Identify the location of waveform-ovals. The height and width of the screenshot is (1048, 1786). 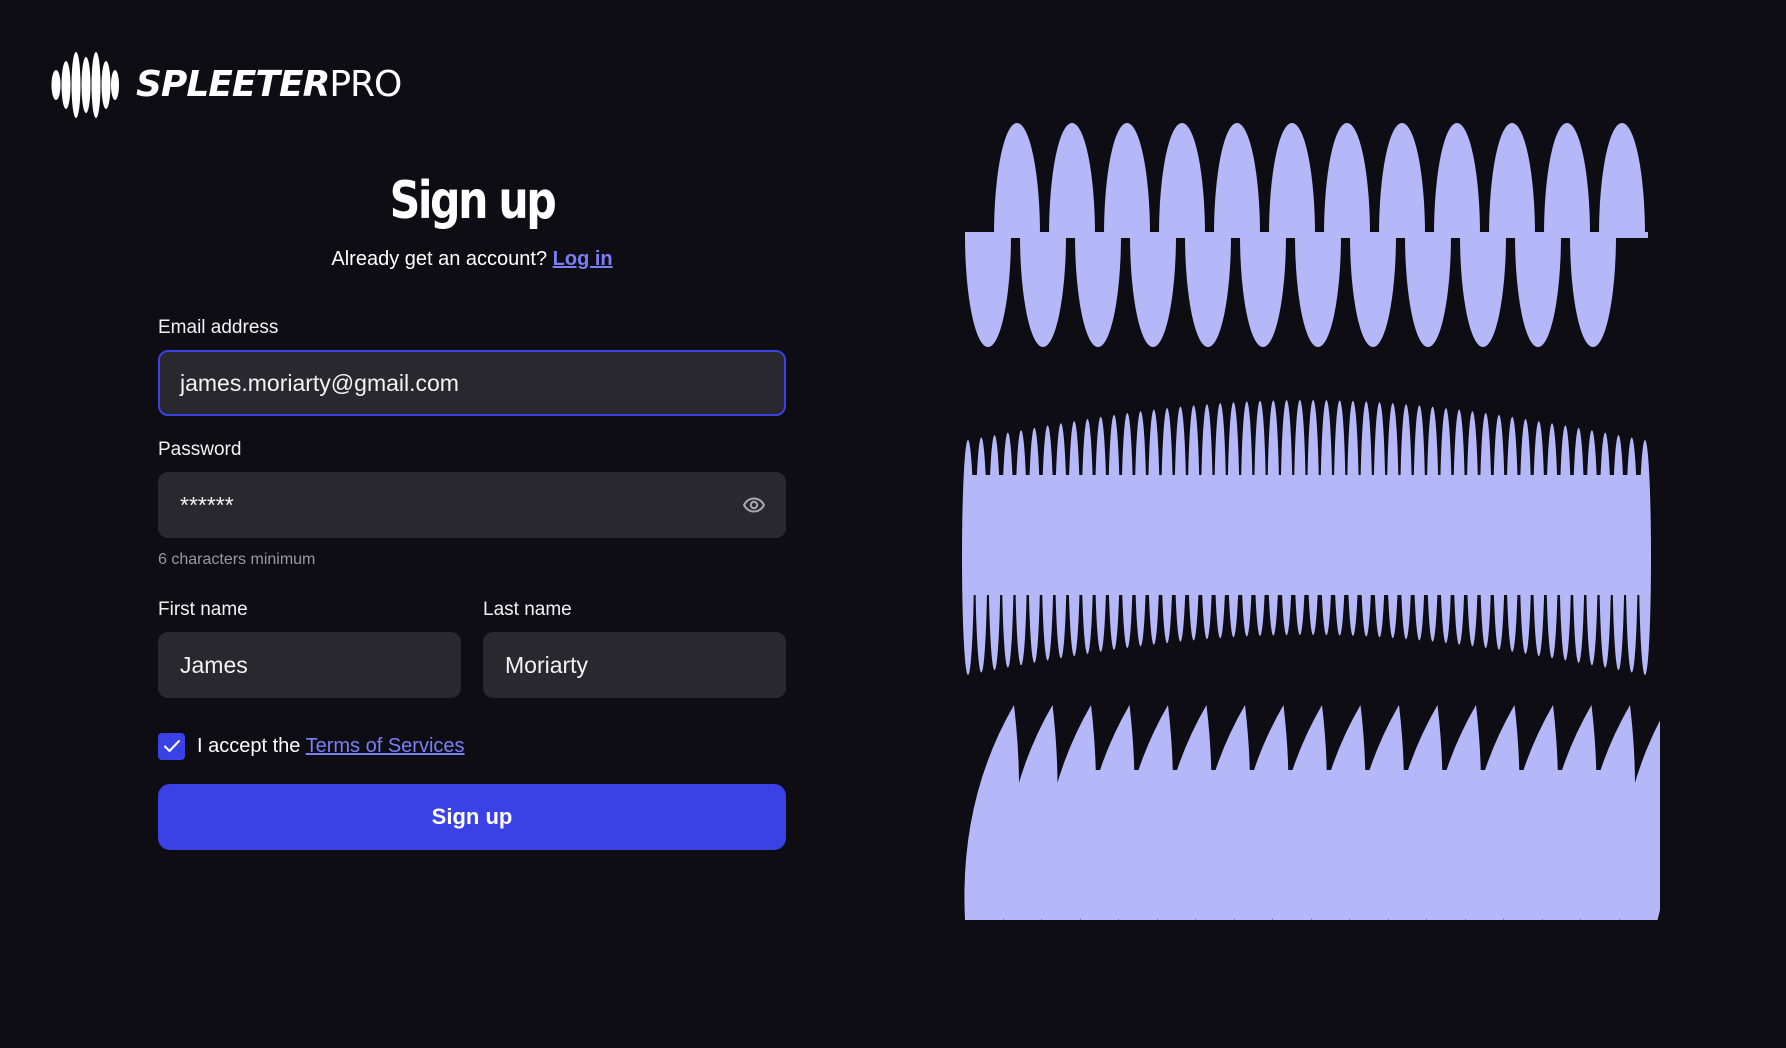
(1306, 235).